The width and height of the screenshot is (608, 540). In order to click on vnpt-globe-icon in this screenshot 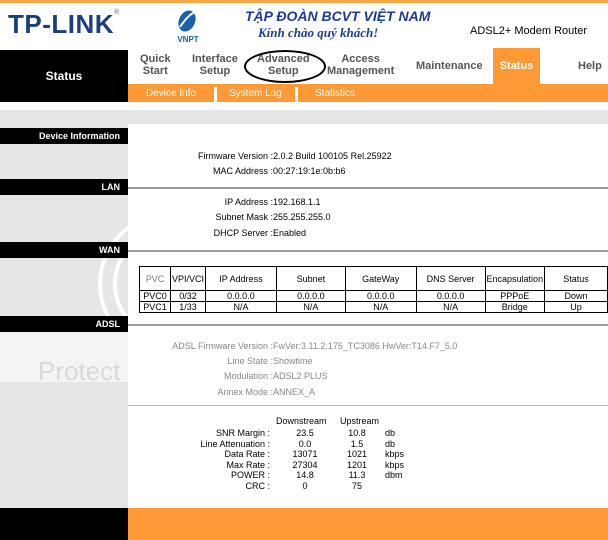, I will do `click(187, 21)`.